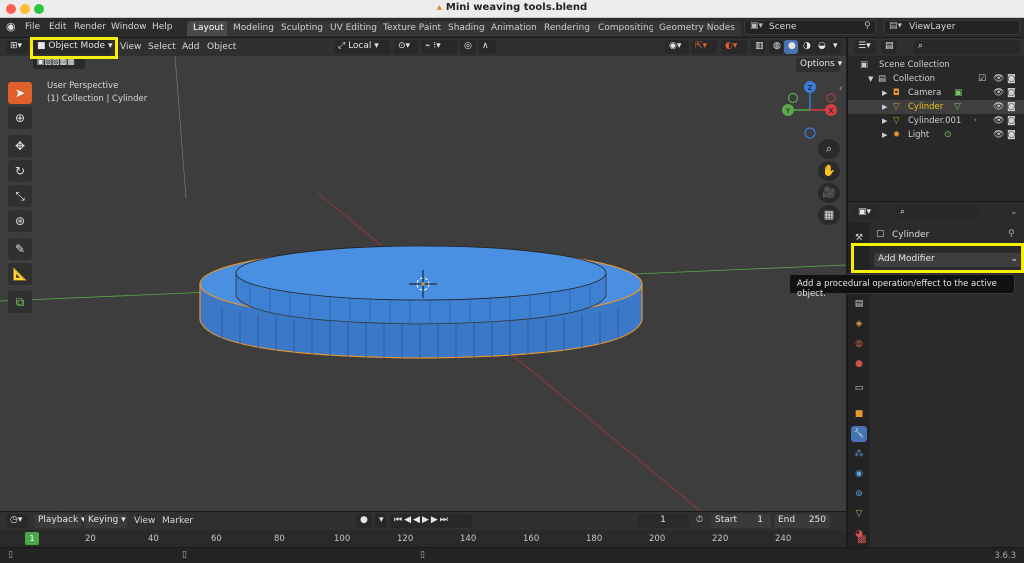 This screenshot has height=563, width=1024. Describe the element at coordinates (936, 107) in the screenshot. I see `outliner-item-cylinder: ▶ ▽ Cylinder ▽ 👁 ◙` at that location.